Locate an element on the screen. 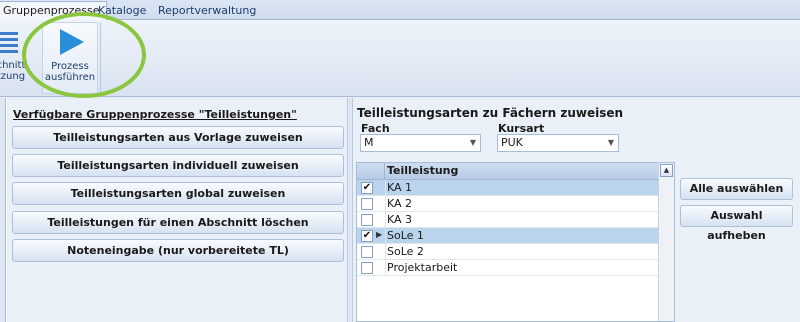 This screenshot has height=322, width=800. abschnitt-label-2: tzung is located at coordinates (13, 76).